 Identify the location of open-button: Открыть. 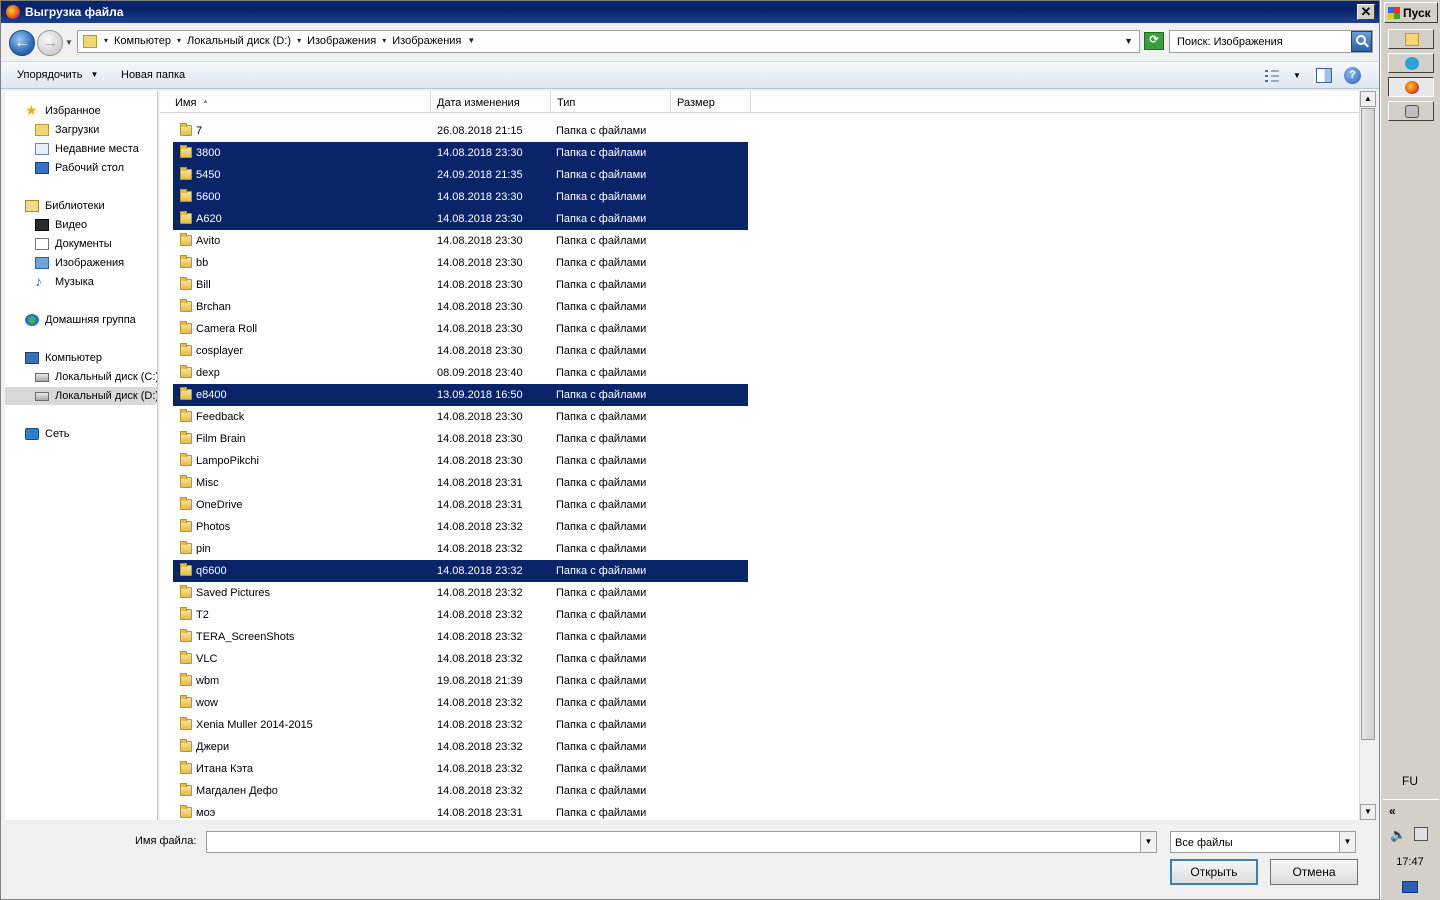
(1214, 872).